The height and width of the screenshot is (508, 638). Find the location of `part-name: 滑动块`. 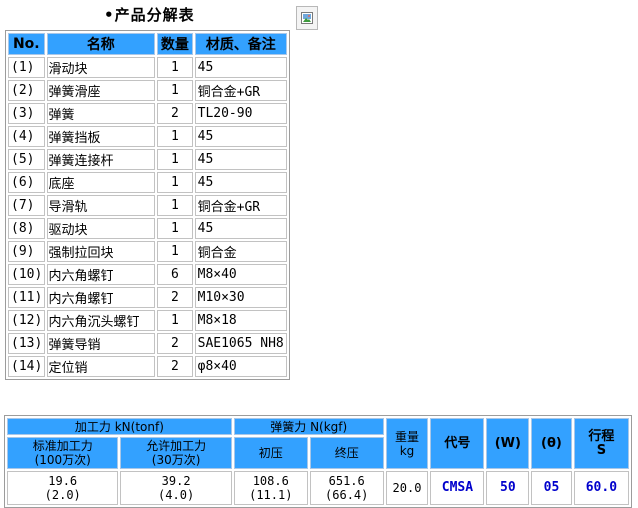

part-name: 滑动块 is located at coordinates (101, 67).